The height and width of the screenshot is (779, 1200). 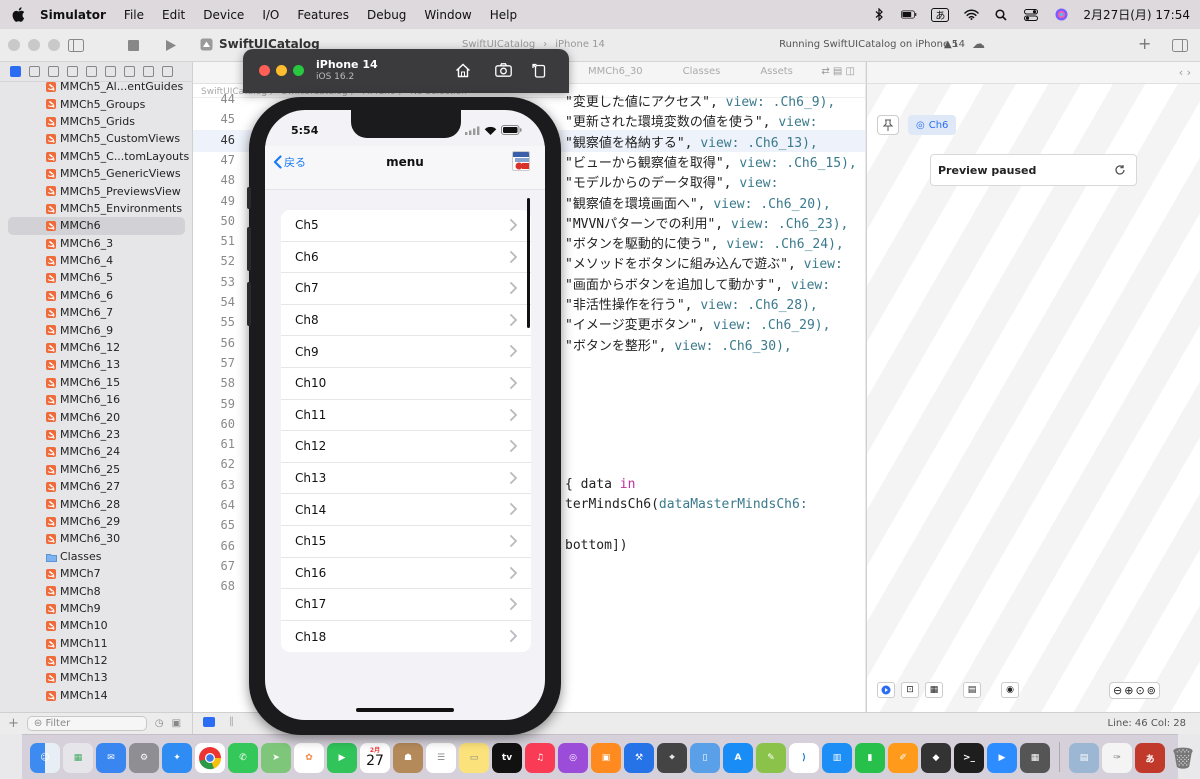 I want to click on navigator-item: MMCh6_15, so click(x=96, y=382).